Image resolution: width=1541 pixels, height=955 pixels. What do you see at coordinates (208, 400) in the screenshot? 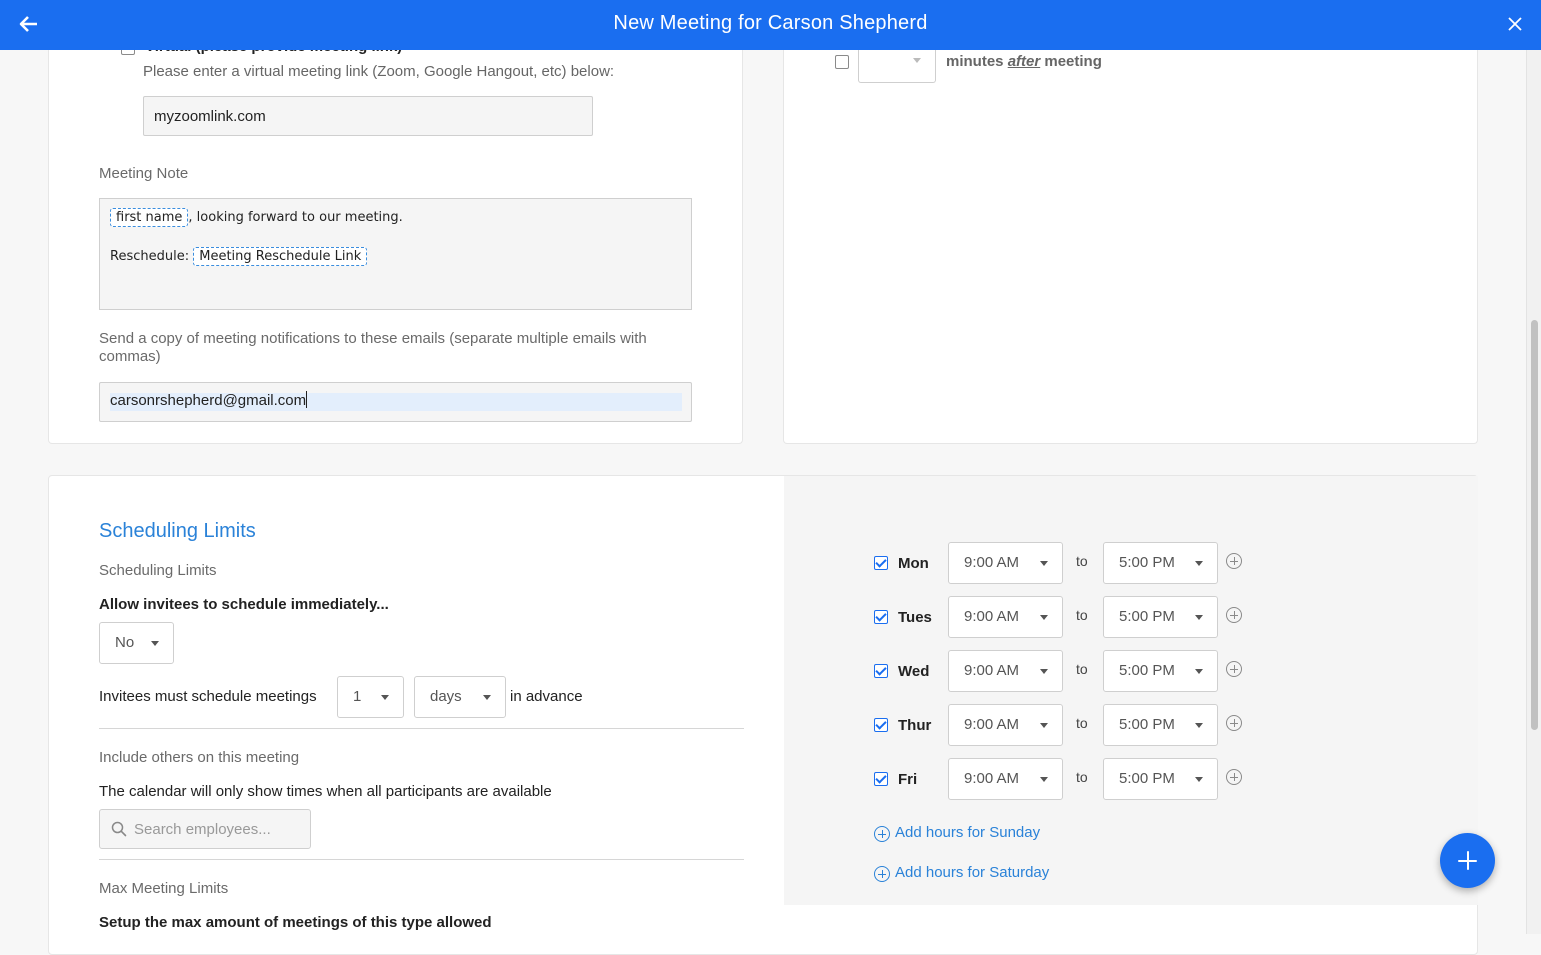
I see `notify-emails-value: carsonrshepherd@gmail.com` at bounding box center [208, 400].